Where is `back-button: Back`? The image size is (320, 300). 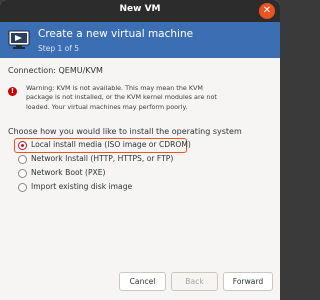 back-button: Back is located at coordinates (194, 281).